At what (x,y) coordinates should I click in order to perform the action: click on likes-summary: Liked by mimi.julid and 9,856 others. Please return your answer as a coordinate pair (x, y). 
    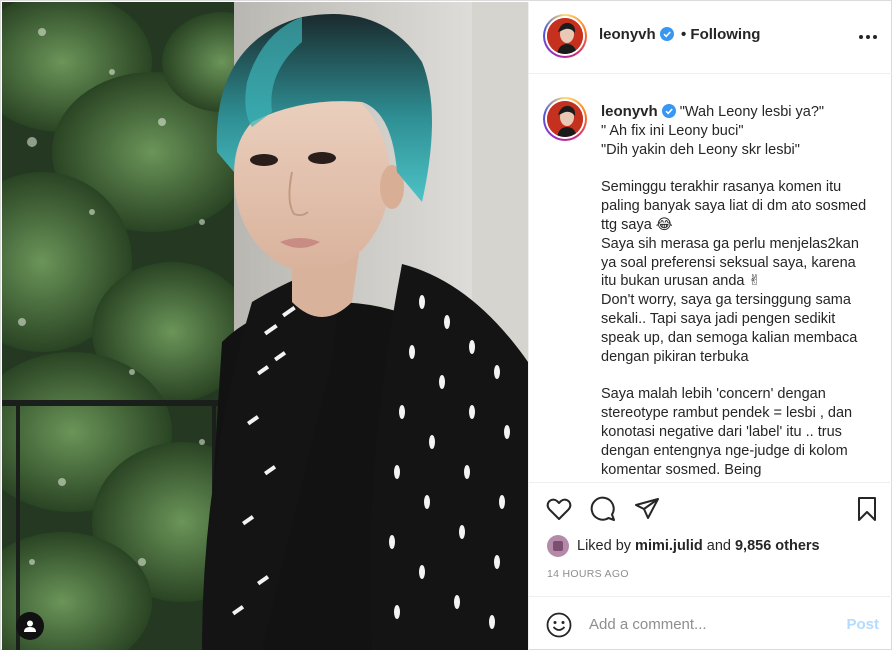
    Looking at the image, I should click on (683, 546).